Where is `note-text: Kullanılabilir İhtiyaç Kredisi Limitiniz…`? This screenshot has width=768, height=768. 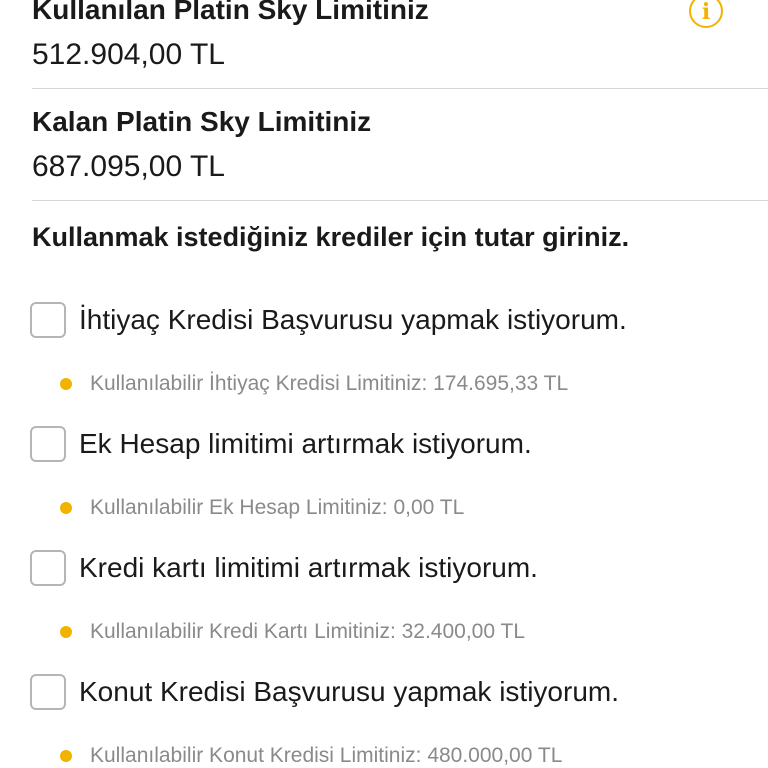 note-text: Kullanılabilir İhtiyaç Kredisi Limitiniz… is located at coordinates (329, 383).